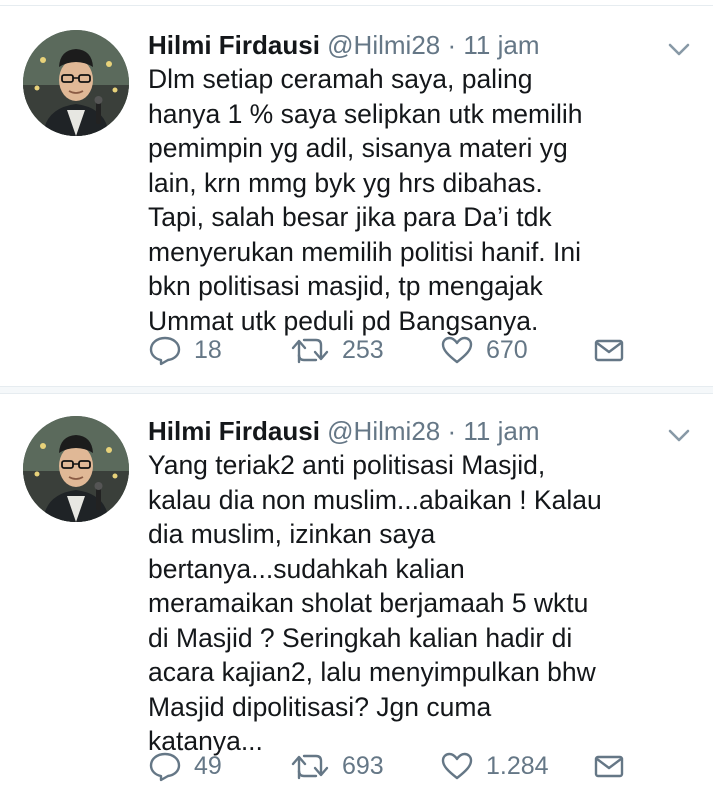 Image resolution: width=713 pixels, height=805 pixels. Describe the element at coordinates (356, 390) in the screenshot. I see `tweet-divider` at that location.